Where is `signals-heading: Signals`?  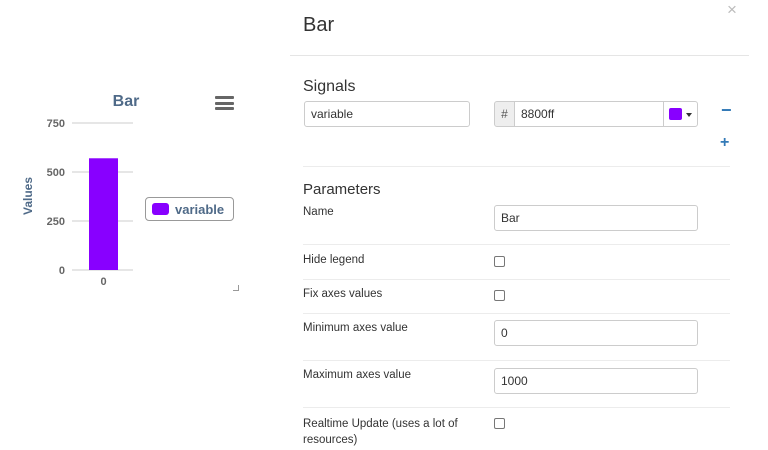
signals-heading: Signals is located at coordinates (329, 86).